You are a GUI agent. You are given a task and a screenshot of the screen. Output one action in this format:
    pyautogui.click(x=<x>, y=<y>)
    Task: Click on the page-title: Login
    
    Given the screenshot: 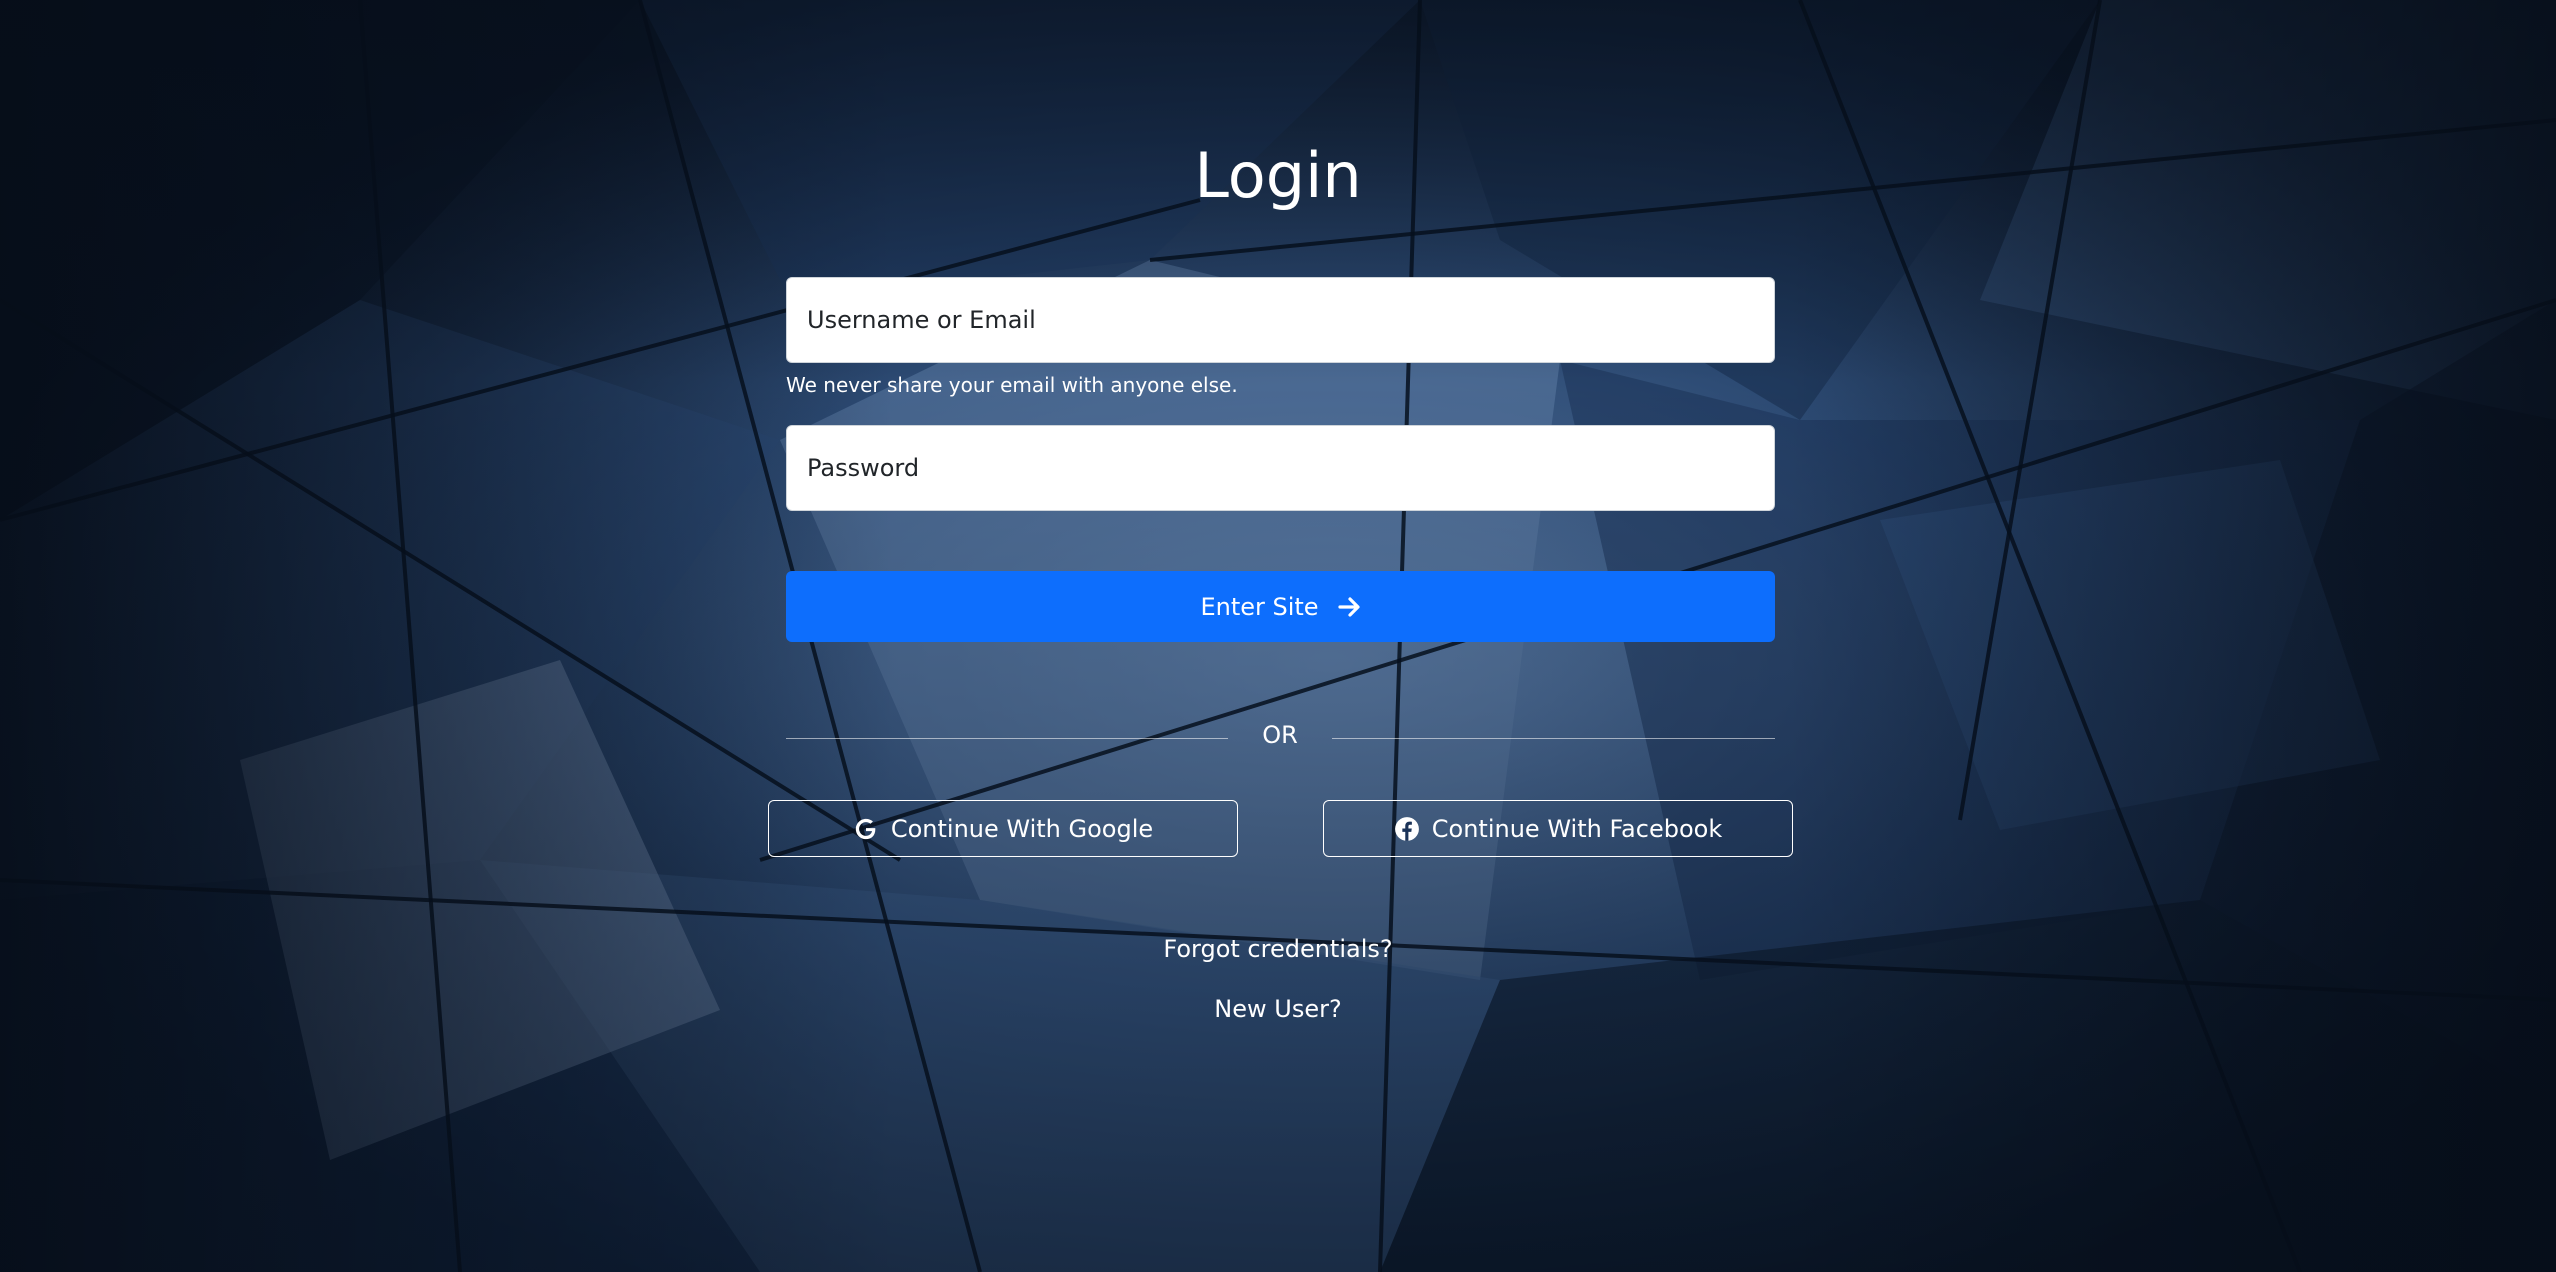 What is the action you would take?
    pyautogui.click(x=1278, y=175)
    